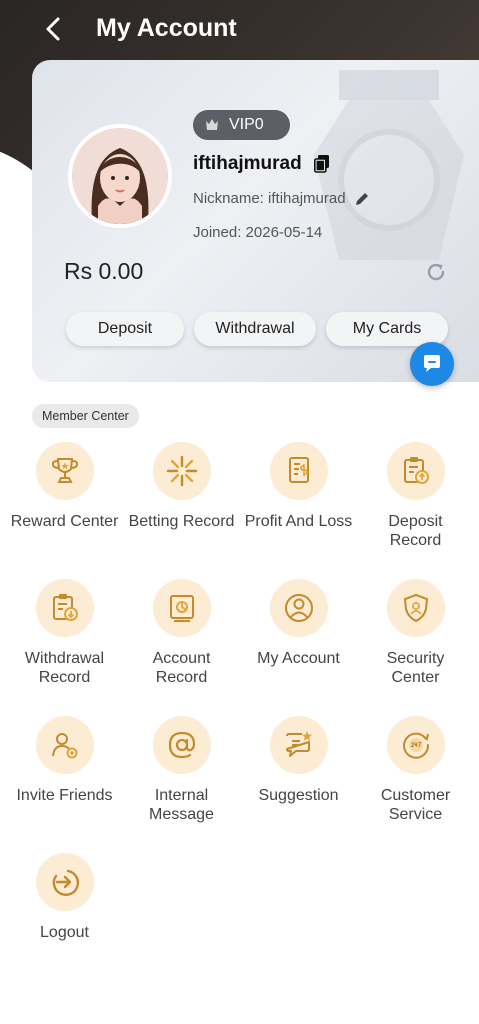 This screenshot has width=479, height=1024. I want to click on menu-item-customer-service: Customer Service, so click(415, 784).